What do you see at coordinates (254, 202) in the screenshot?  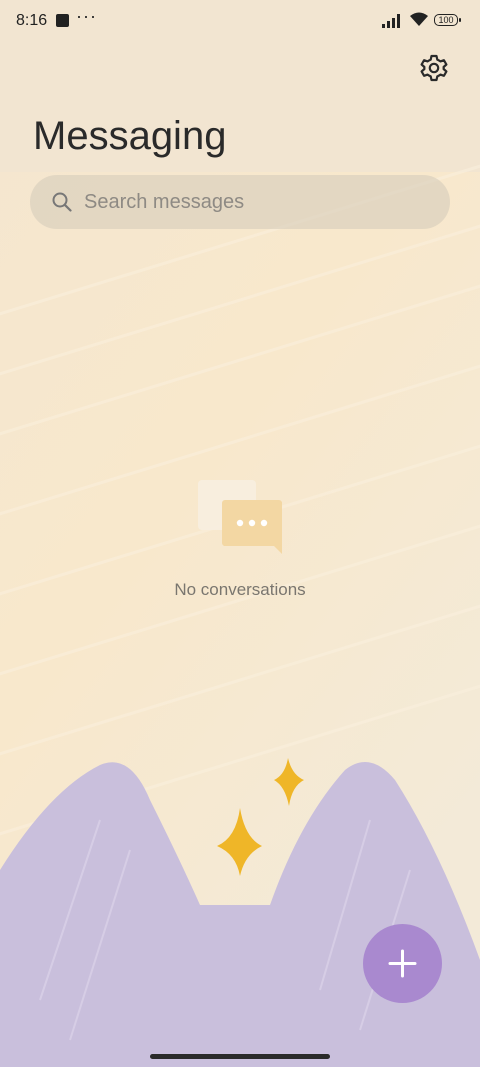 I see `search-input` at bounding box center [254, 202].